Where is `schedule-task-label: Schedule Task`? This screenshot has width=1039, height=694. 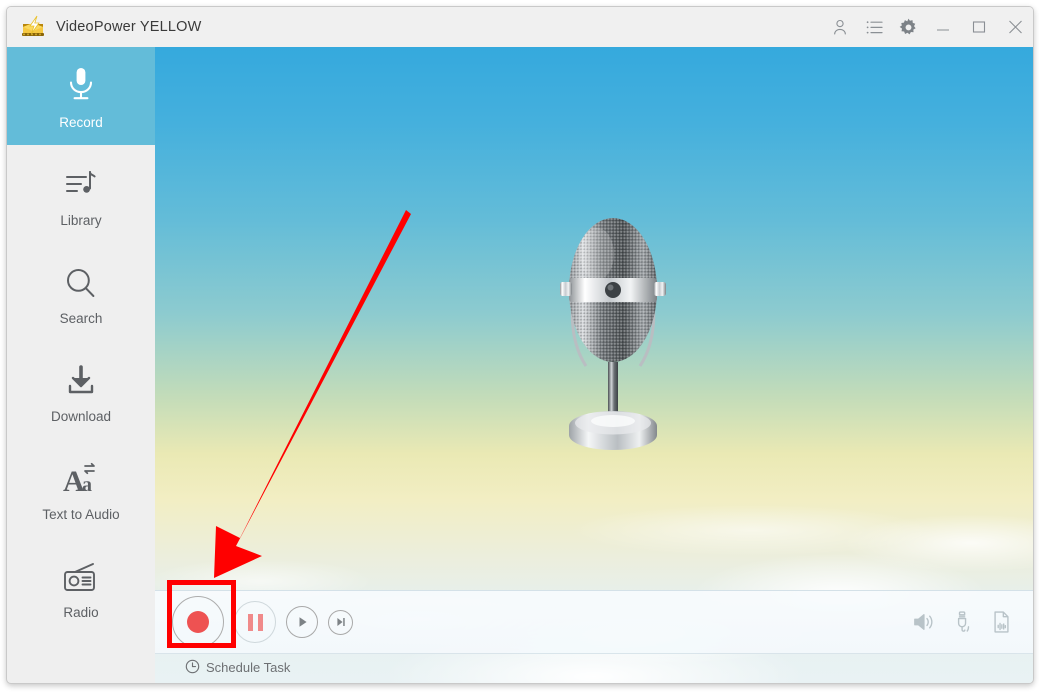
schedule-task-label: Schedule Task is located at coordinates (248, 667).